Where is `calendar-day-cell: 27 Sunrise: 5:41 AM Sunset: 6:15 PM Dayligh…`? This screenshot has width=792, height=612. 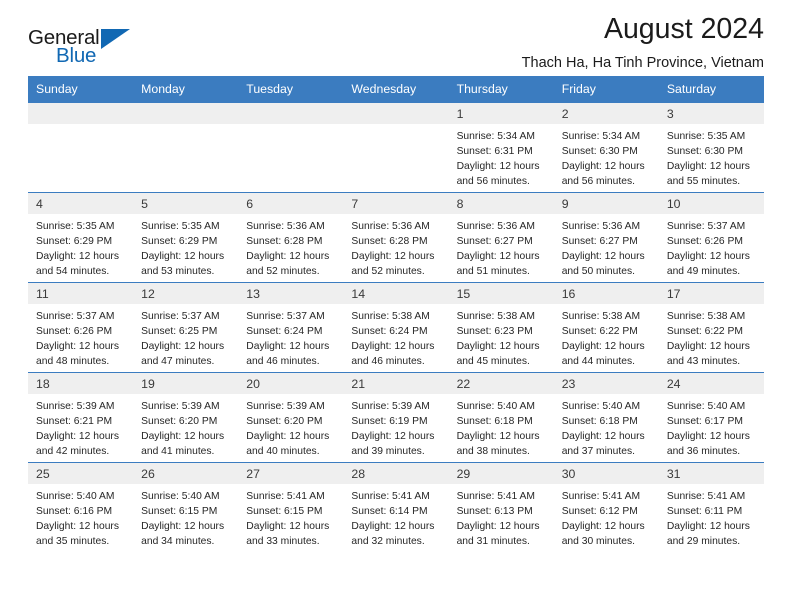 calendar-day-cell: 27 Sunrise: 5:41 AM Sunset: 6:15 PM Dayligh… is located at coordinates (291, 507).